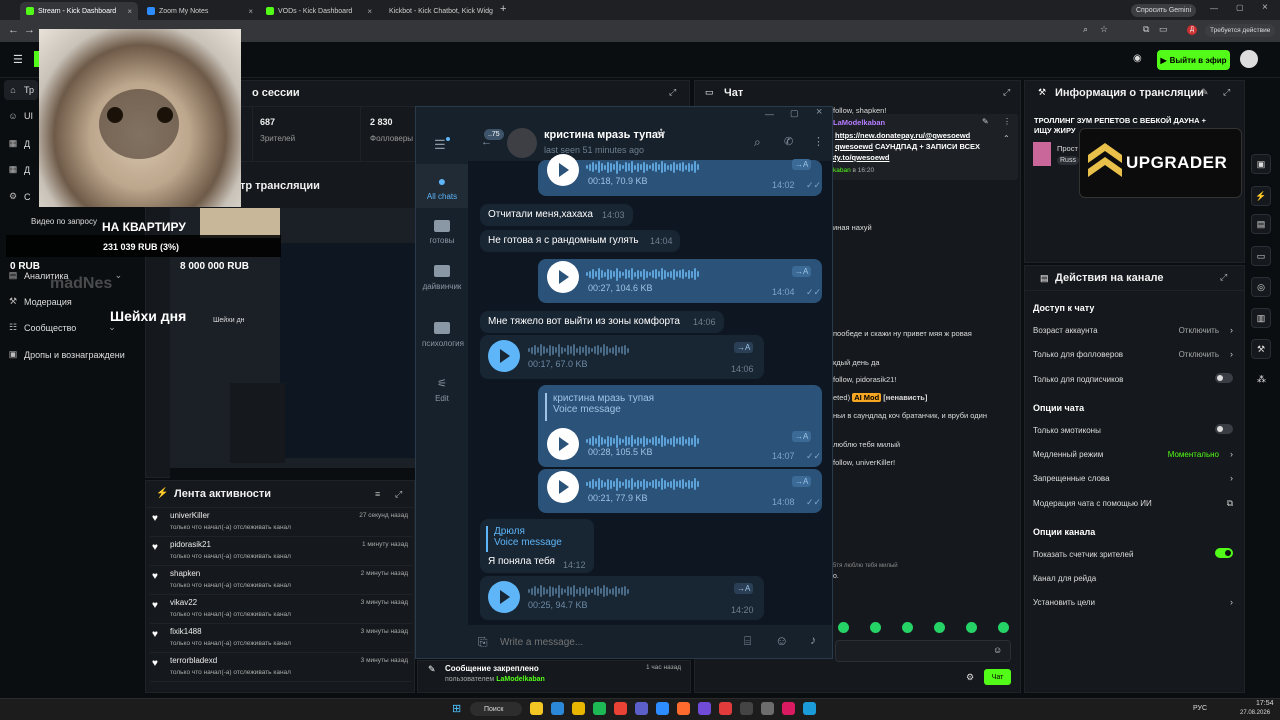  I want to click on windows-start-icon: ⊞, so click(456, 708).